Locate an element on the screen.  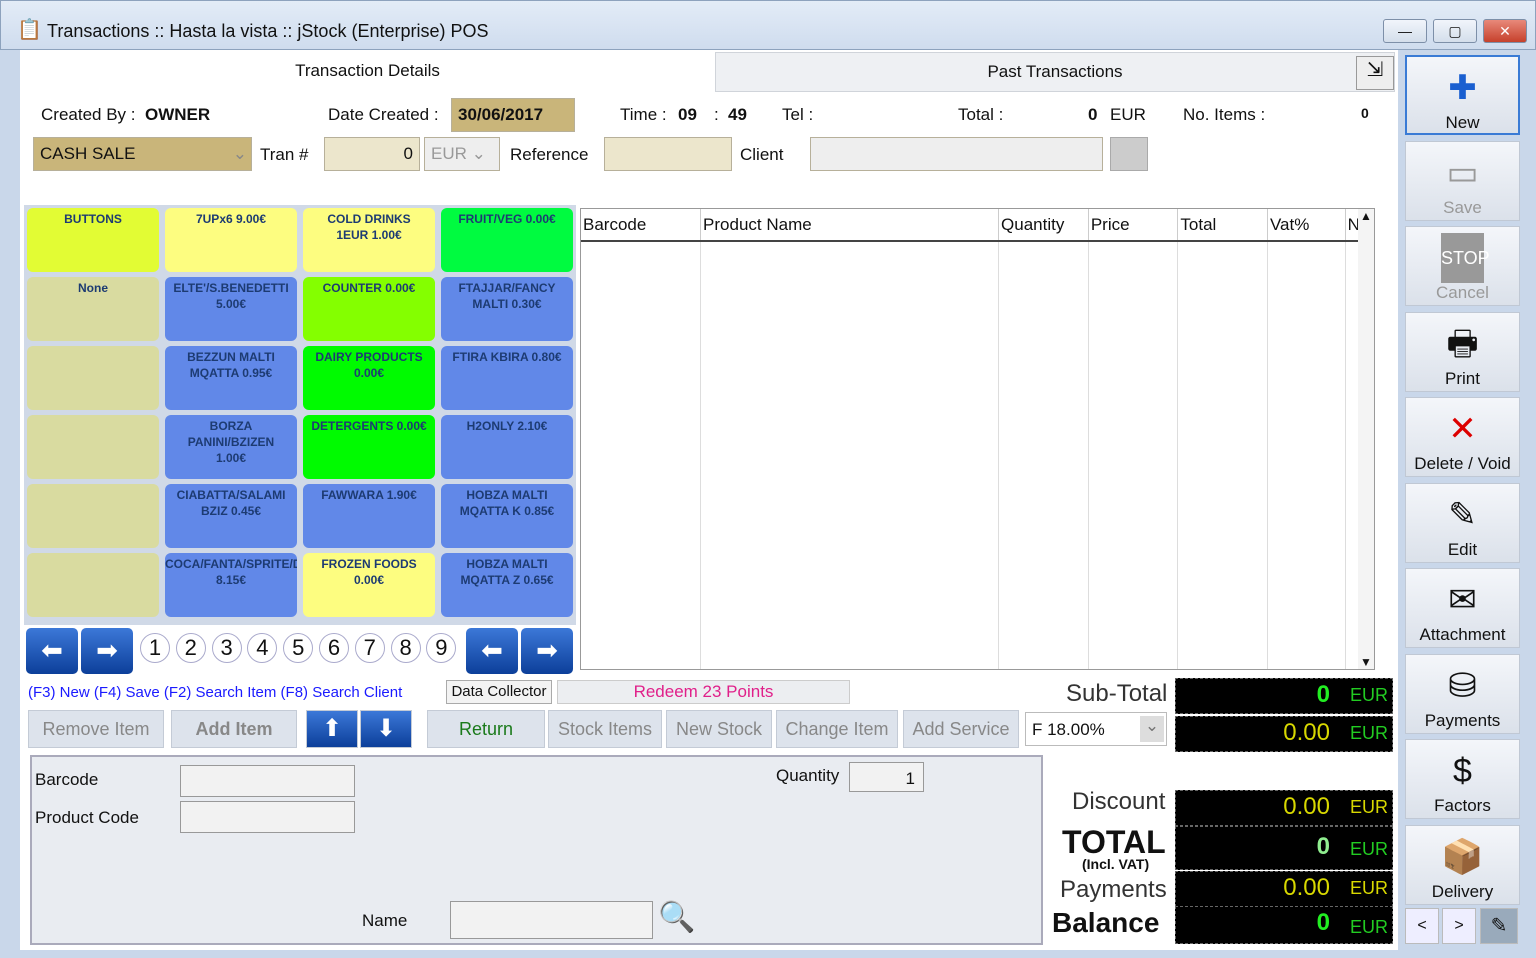
settings-icon: ✎ is located at coordinates (1499, 926).